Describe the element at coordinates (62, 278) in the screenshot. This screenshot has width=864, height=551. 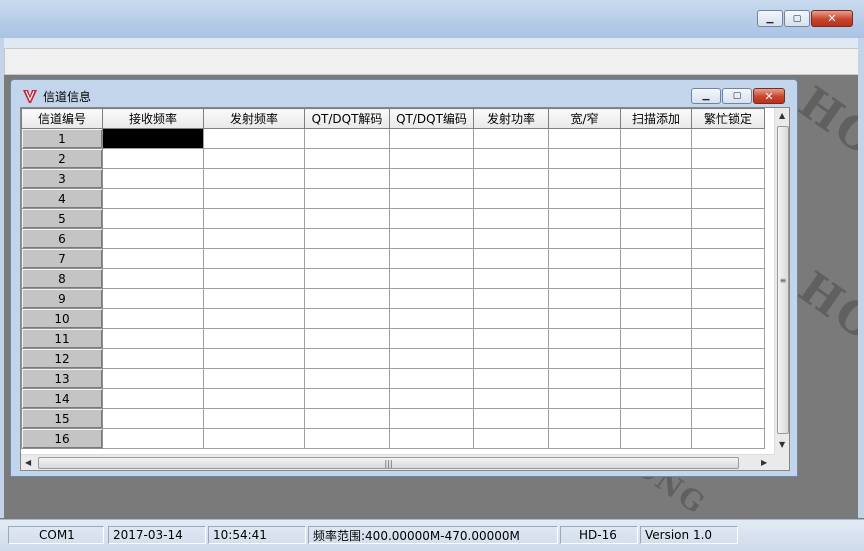
I see `row-header: 8` at that location.